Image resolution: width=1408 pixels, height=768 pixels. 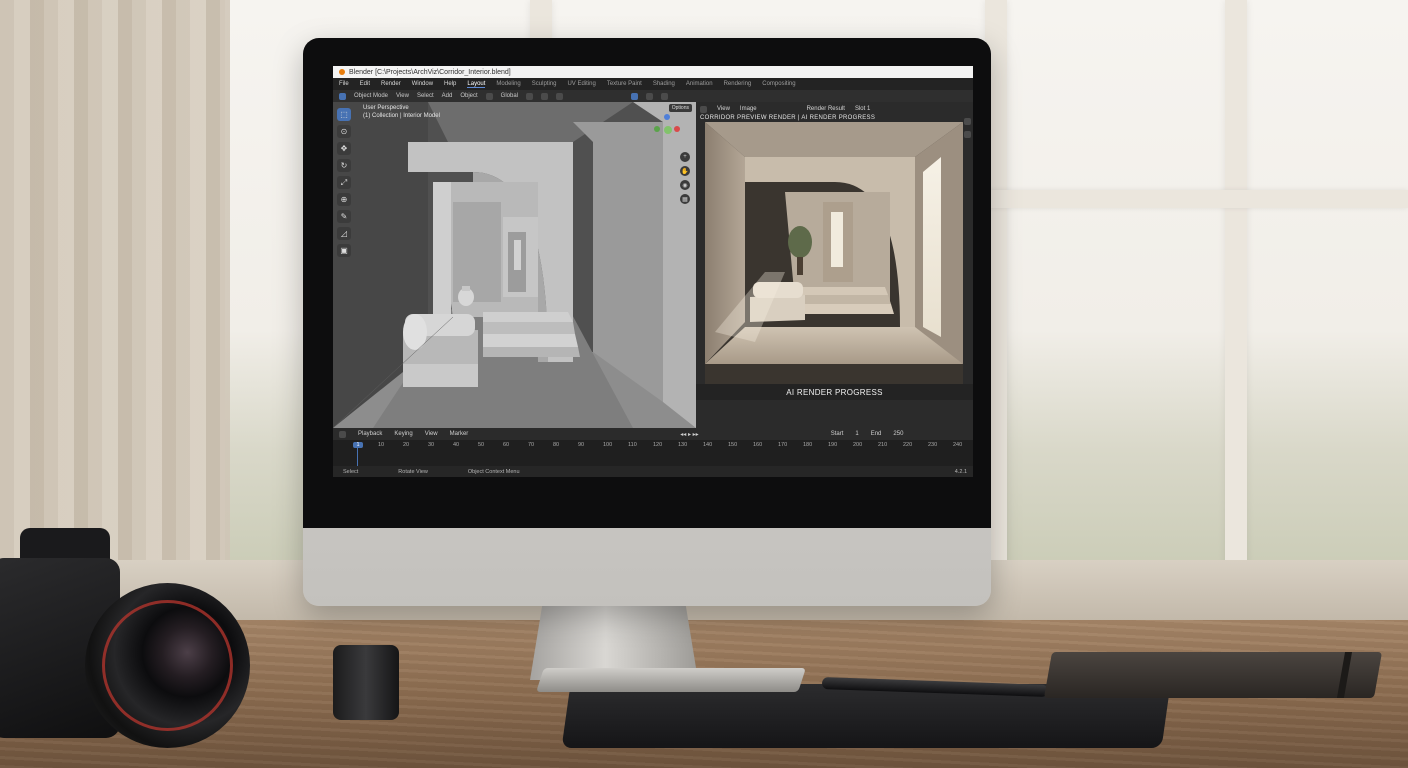 I want to click on tab-texture-paint: Texture Paint, so click(x=624, y=84).